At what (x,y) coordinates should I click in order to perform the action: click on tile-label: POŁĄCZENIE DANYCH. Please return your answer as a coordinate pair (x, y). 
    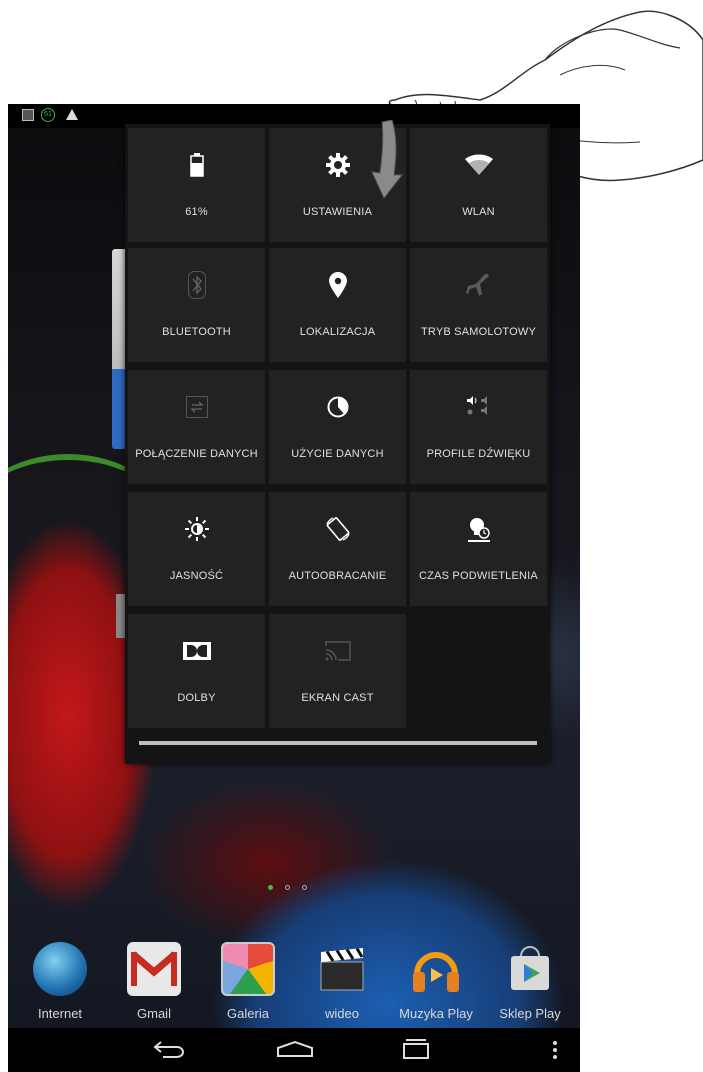
    Looking at the image, I should click on (196, 454).